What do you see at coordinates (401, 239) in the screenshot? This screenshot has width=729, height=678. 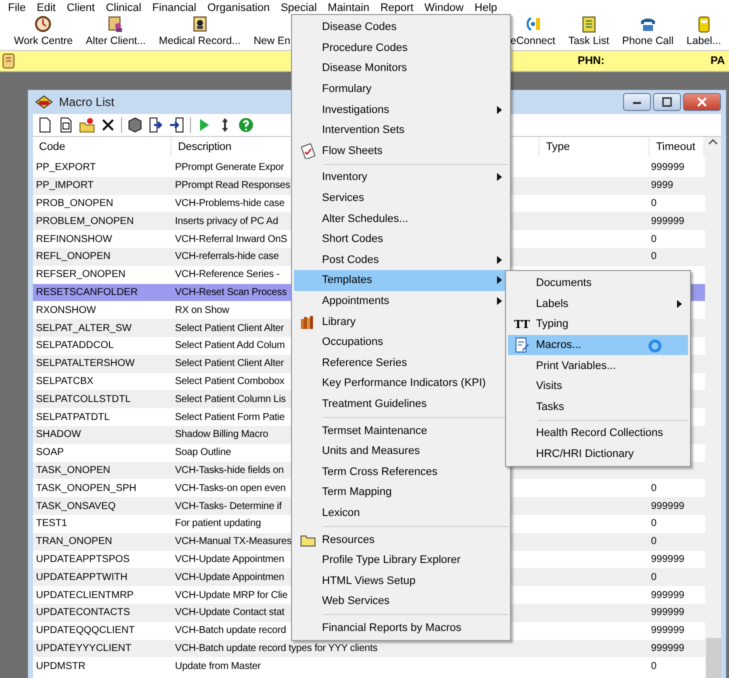 I see `menu-item: Short Codes` at bounding box center [401, 239].